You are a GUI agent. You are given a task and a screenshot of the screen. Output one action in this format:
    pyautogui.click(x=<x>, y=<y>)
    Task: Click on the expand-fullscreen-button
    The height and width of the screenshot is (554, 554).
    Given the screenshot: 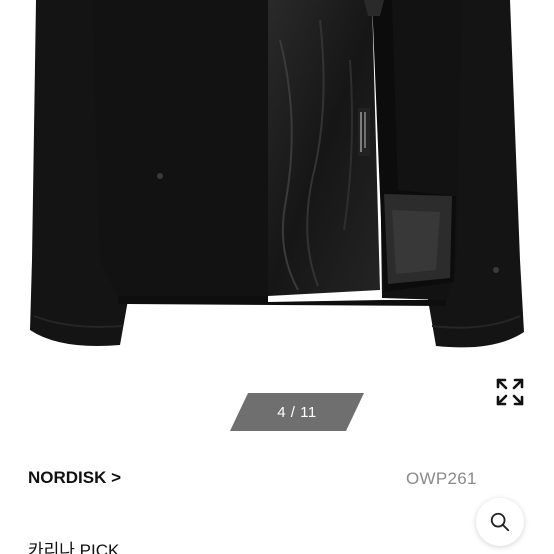 What is the action you would take?
    pyautogui.click(x=510, y=392)
    